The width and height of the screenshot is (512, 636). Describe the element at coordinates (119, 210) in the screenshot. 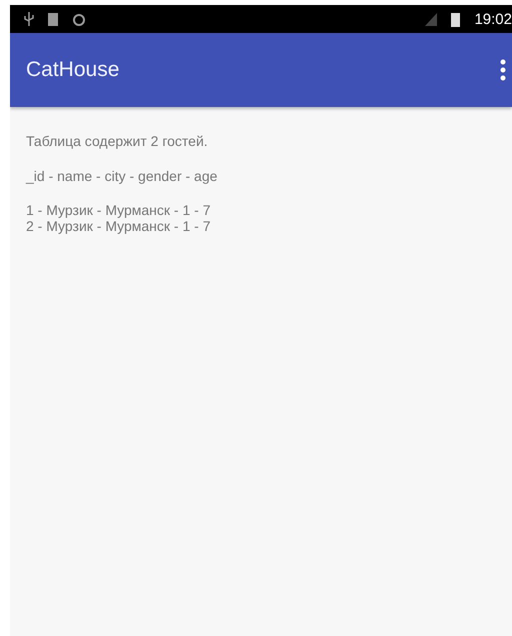

I see `row-text: 1 - Мурзик - Мурманск - 1 - 7` at that location.